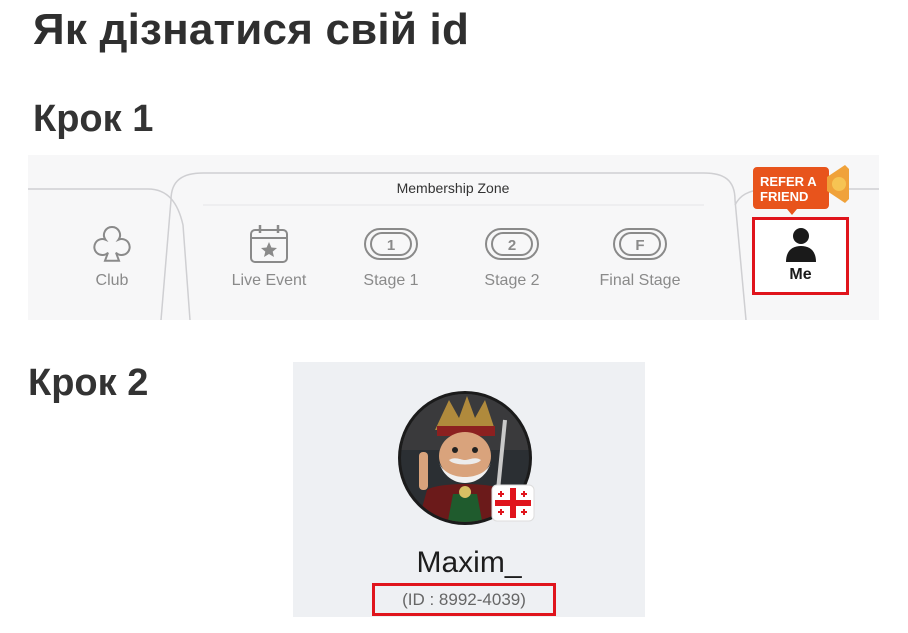 The width and height of the screenshot is (908, 633). I want to click on refer-line-1: REFER A, so click(788, 181).